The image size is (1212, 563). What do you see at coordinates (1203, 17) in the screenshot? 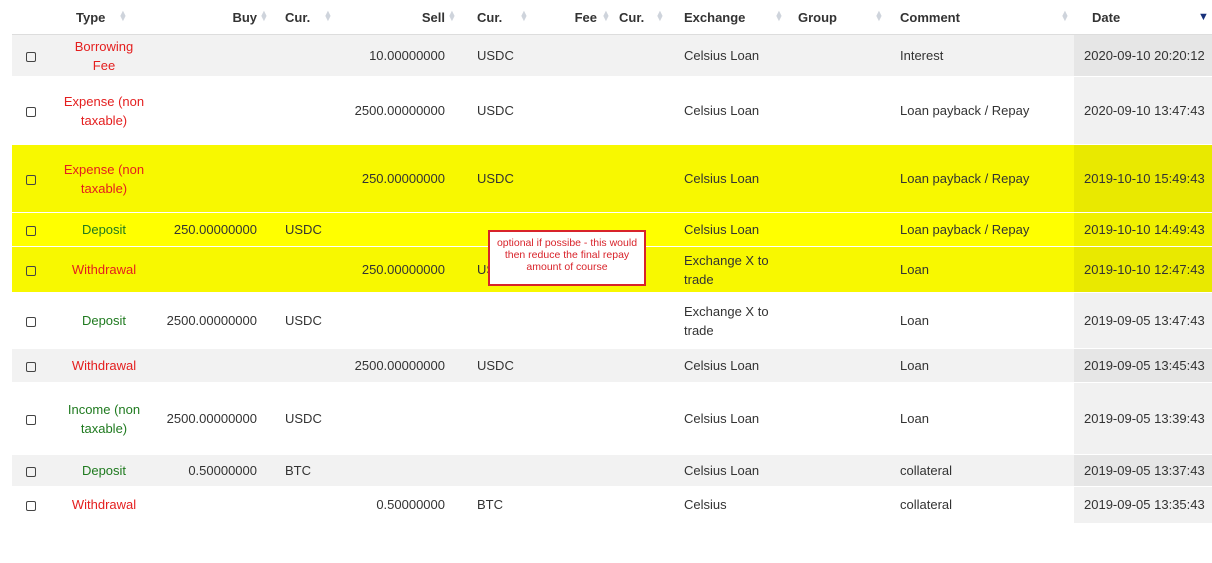
I see `sort-desc-icon` at bounding box center [1203, 17].